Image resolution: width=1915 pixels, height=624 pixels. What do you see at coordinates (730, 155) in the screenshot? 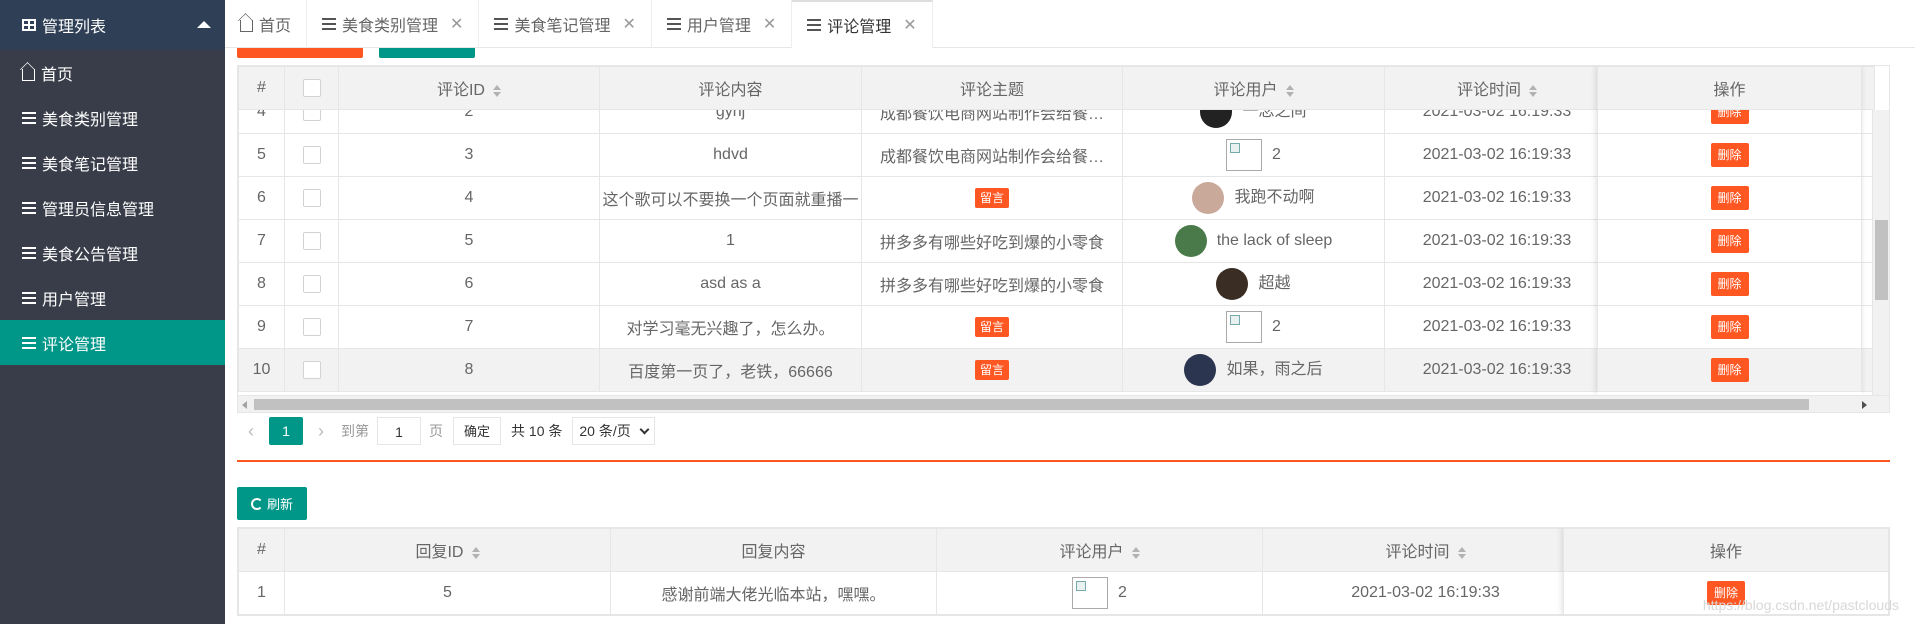
I see `cell-content: hdvd` at bounding box center [730, 155].